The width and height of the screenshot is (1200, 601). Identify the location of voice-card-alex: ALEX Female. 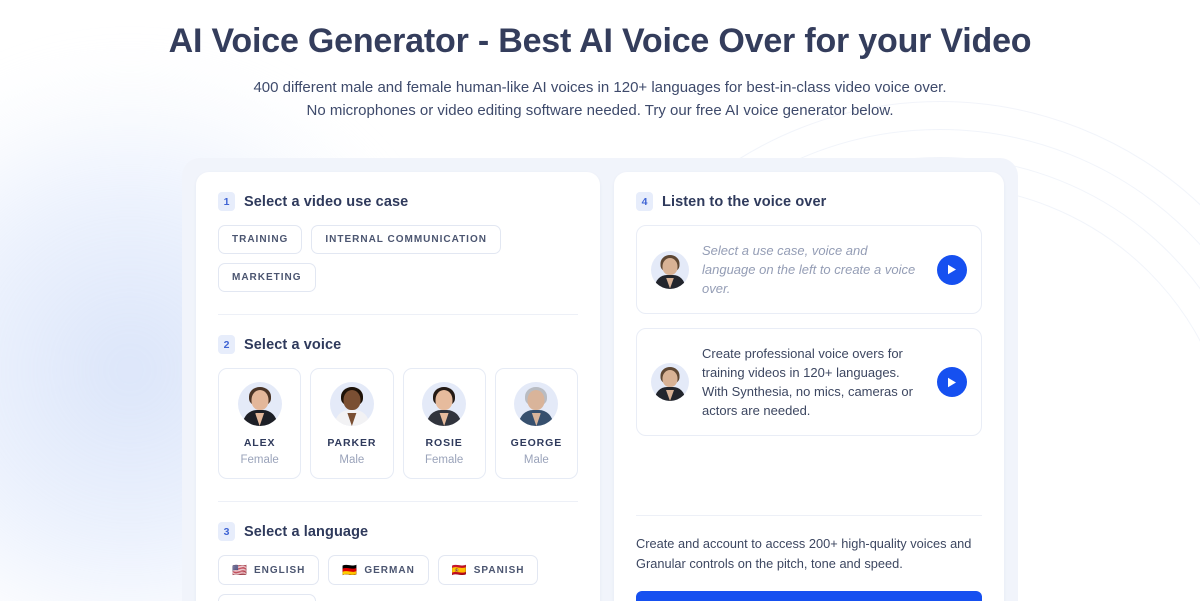
(260, 423).